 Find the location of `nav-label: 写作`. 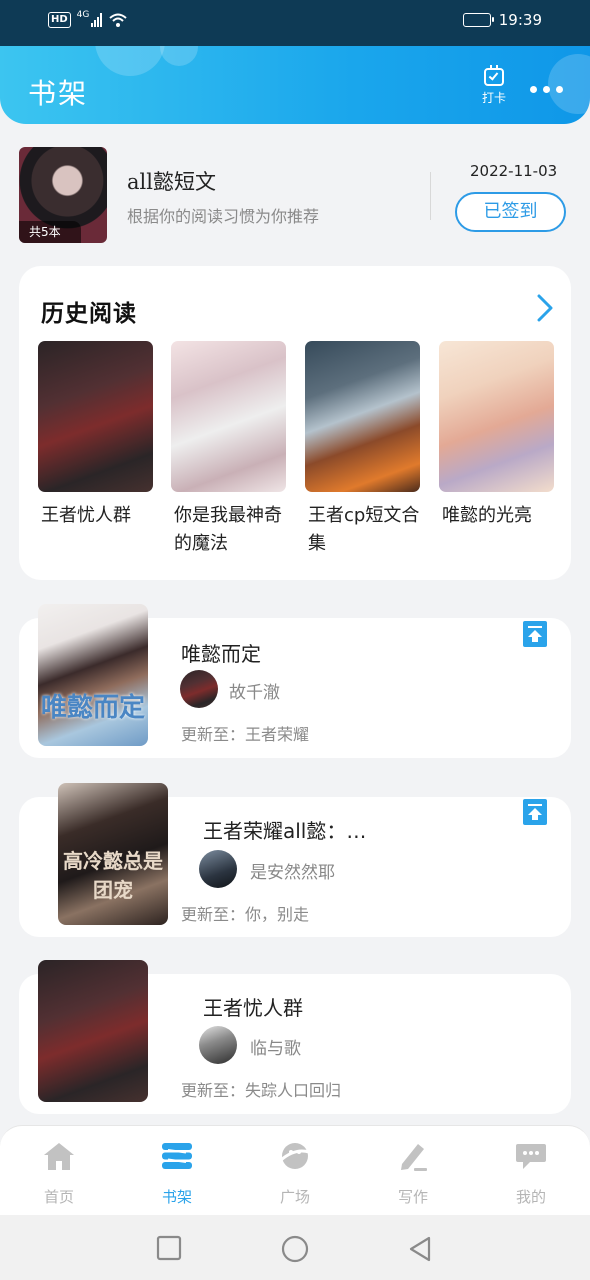

nav-label: 写作 is located at coordinates (412, 1197).